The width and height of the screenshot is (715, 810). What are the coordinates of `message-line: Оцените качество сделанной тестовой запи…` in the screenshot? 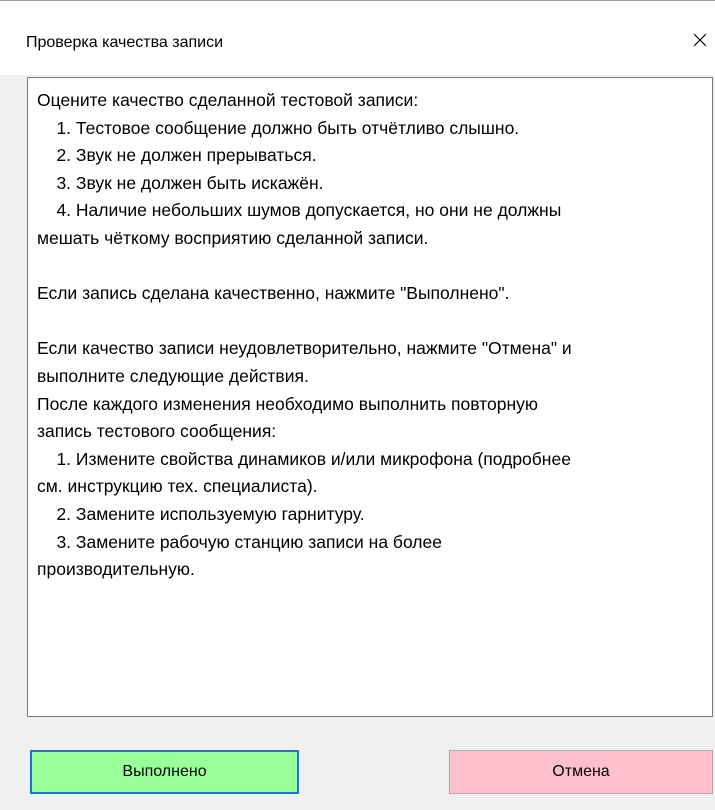 It's located at (228, 100).